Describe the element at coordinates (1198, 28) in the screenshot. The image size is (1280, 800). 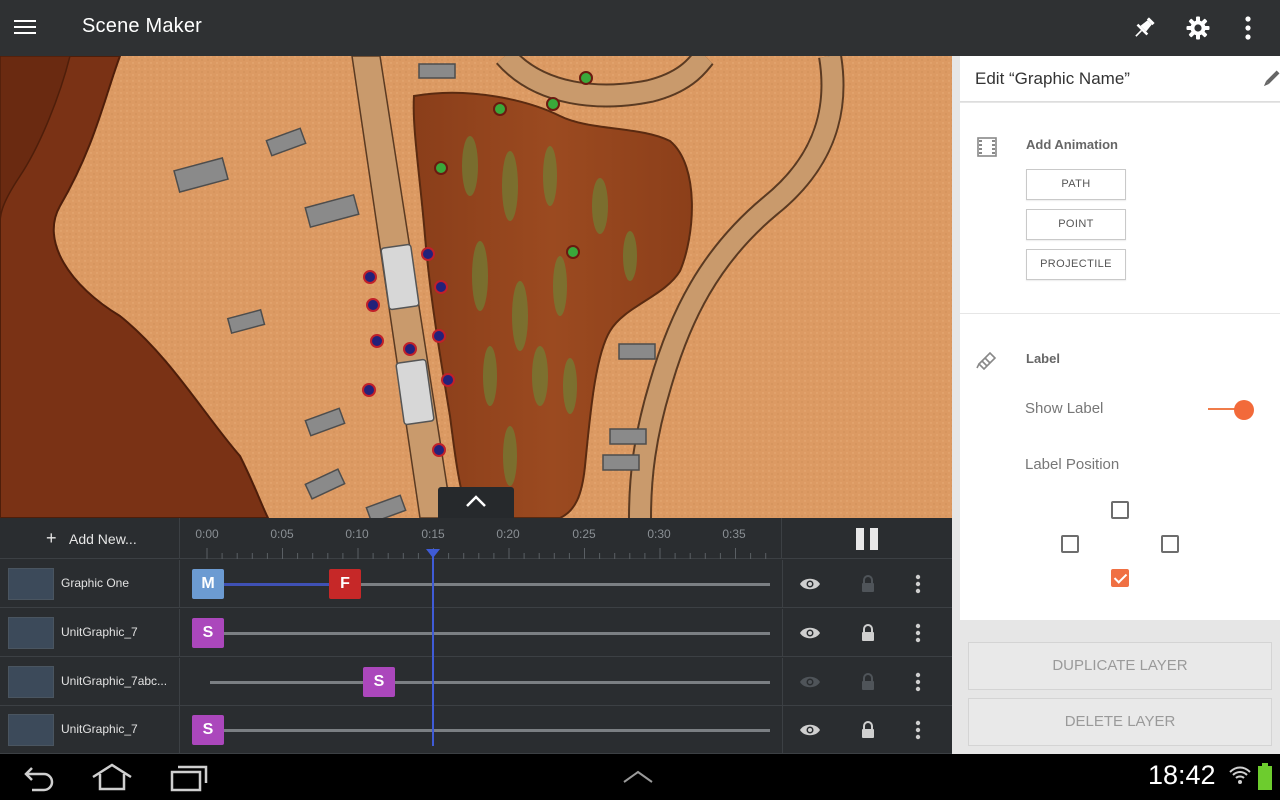
I see `settings-icon` at that location.